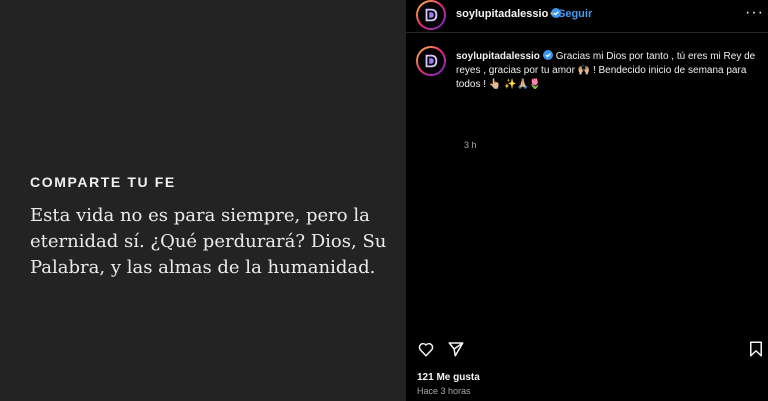  I want to click on header-divider, so click(587, 32).